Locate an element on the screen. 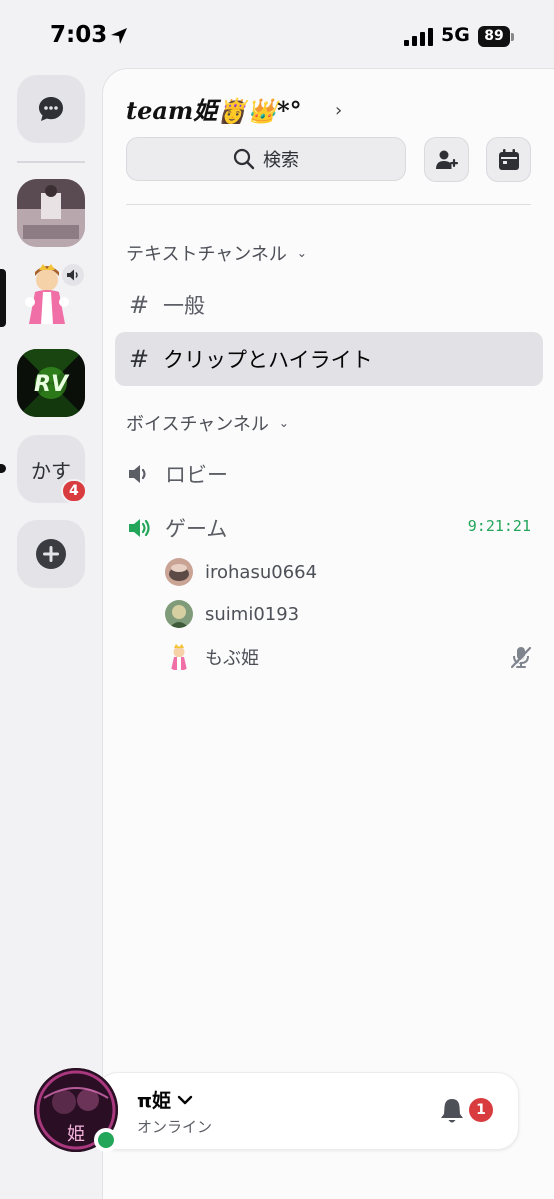 The height and width of the screenshot is (1199, 554). voice-active-badge is located at coordinates (73, 275).